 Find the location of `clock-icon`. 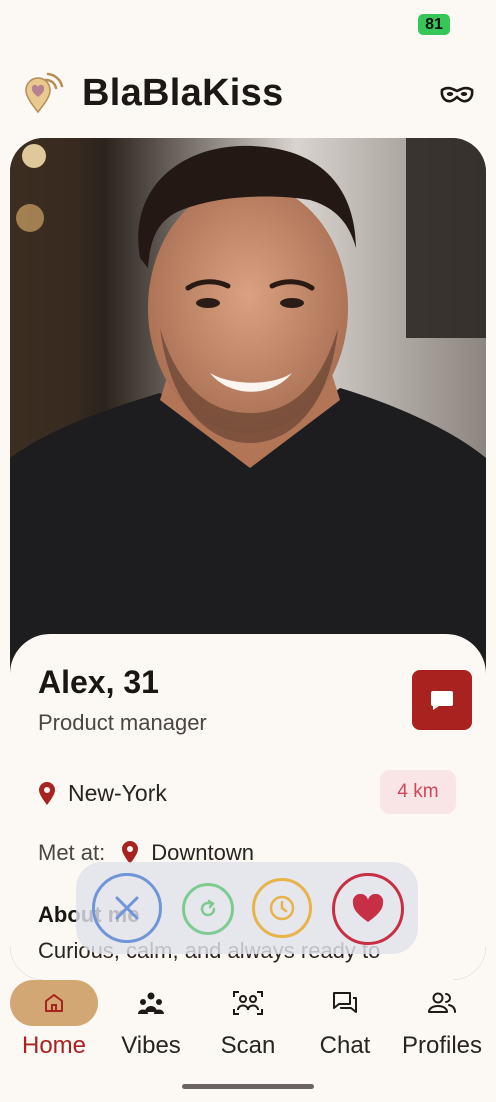

clock-icon is located at coordinates (282, 908).